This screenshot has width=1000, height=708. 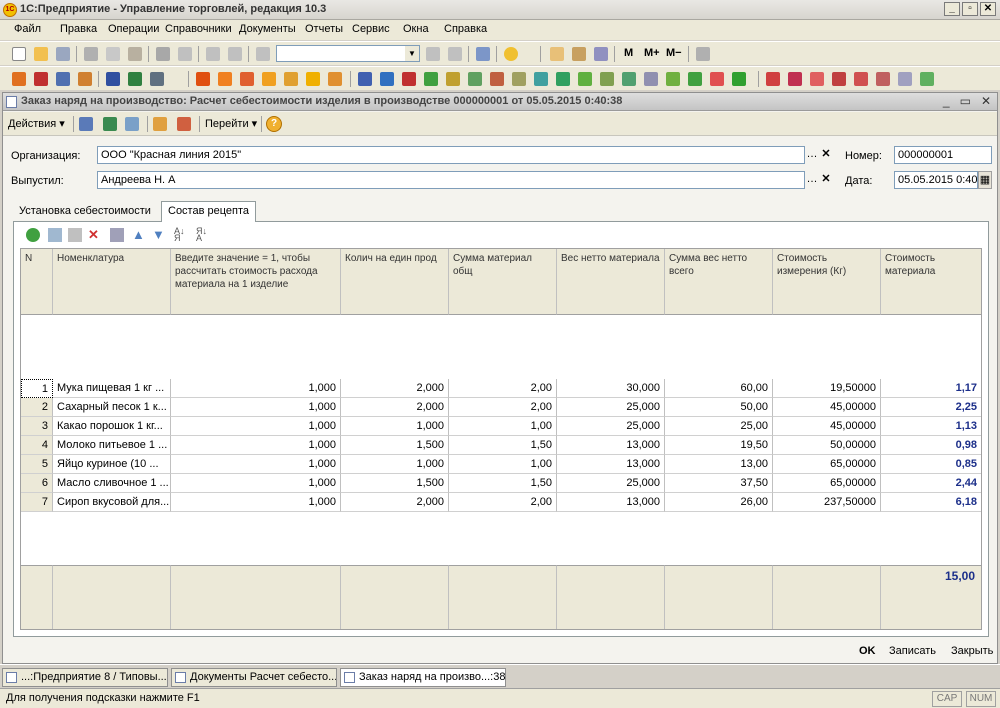 I want to click on row-unit-cost: 19,50000, so click(x=827, y=388).